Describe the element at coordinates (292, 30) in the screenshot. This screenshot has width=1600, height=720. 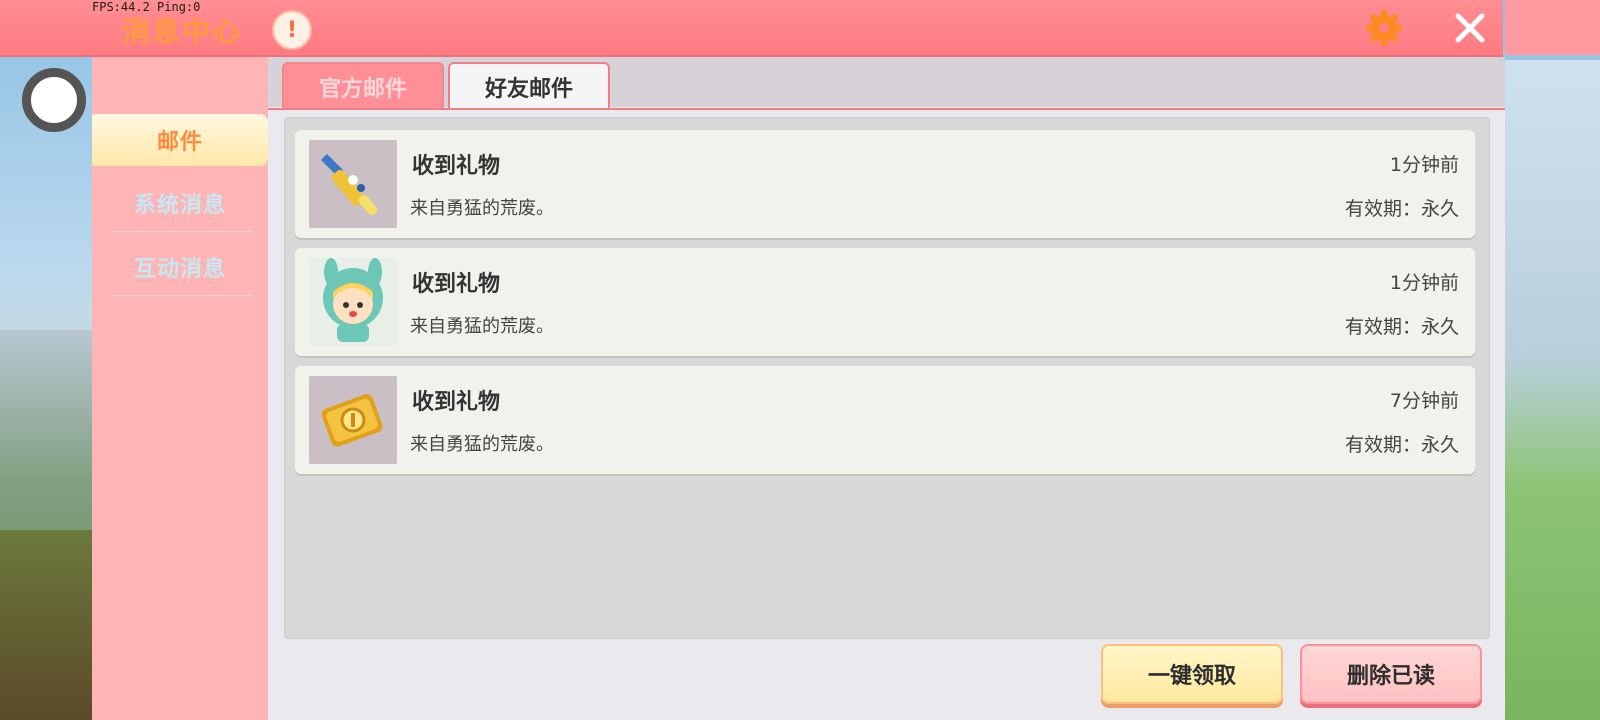
I see `alert-icon: !` at that location.